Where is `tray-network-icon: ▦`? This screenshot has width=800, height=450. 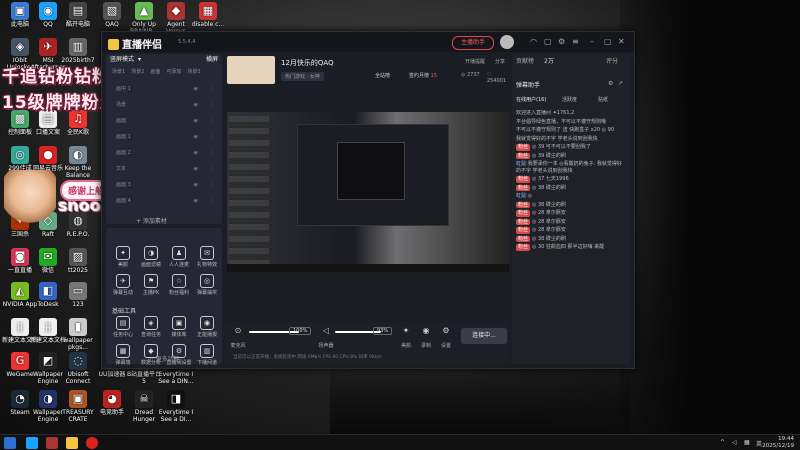
tray-network-icon: ▦ is located at coordinates (747, 442).